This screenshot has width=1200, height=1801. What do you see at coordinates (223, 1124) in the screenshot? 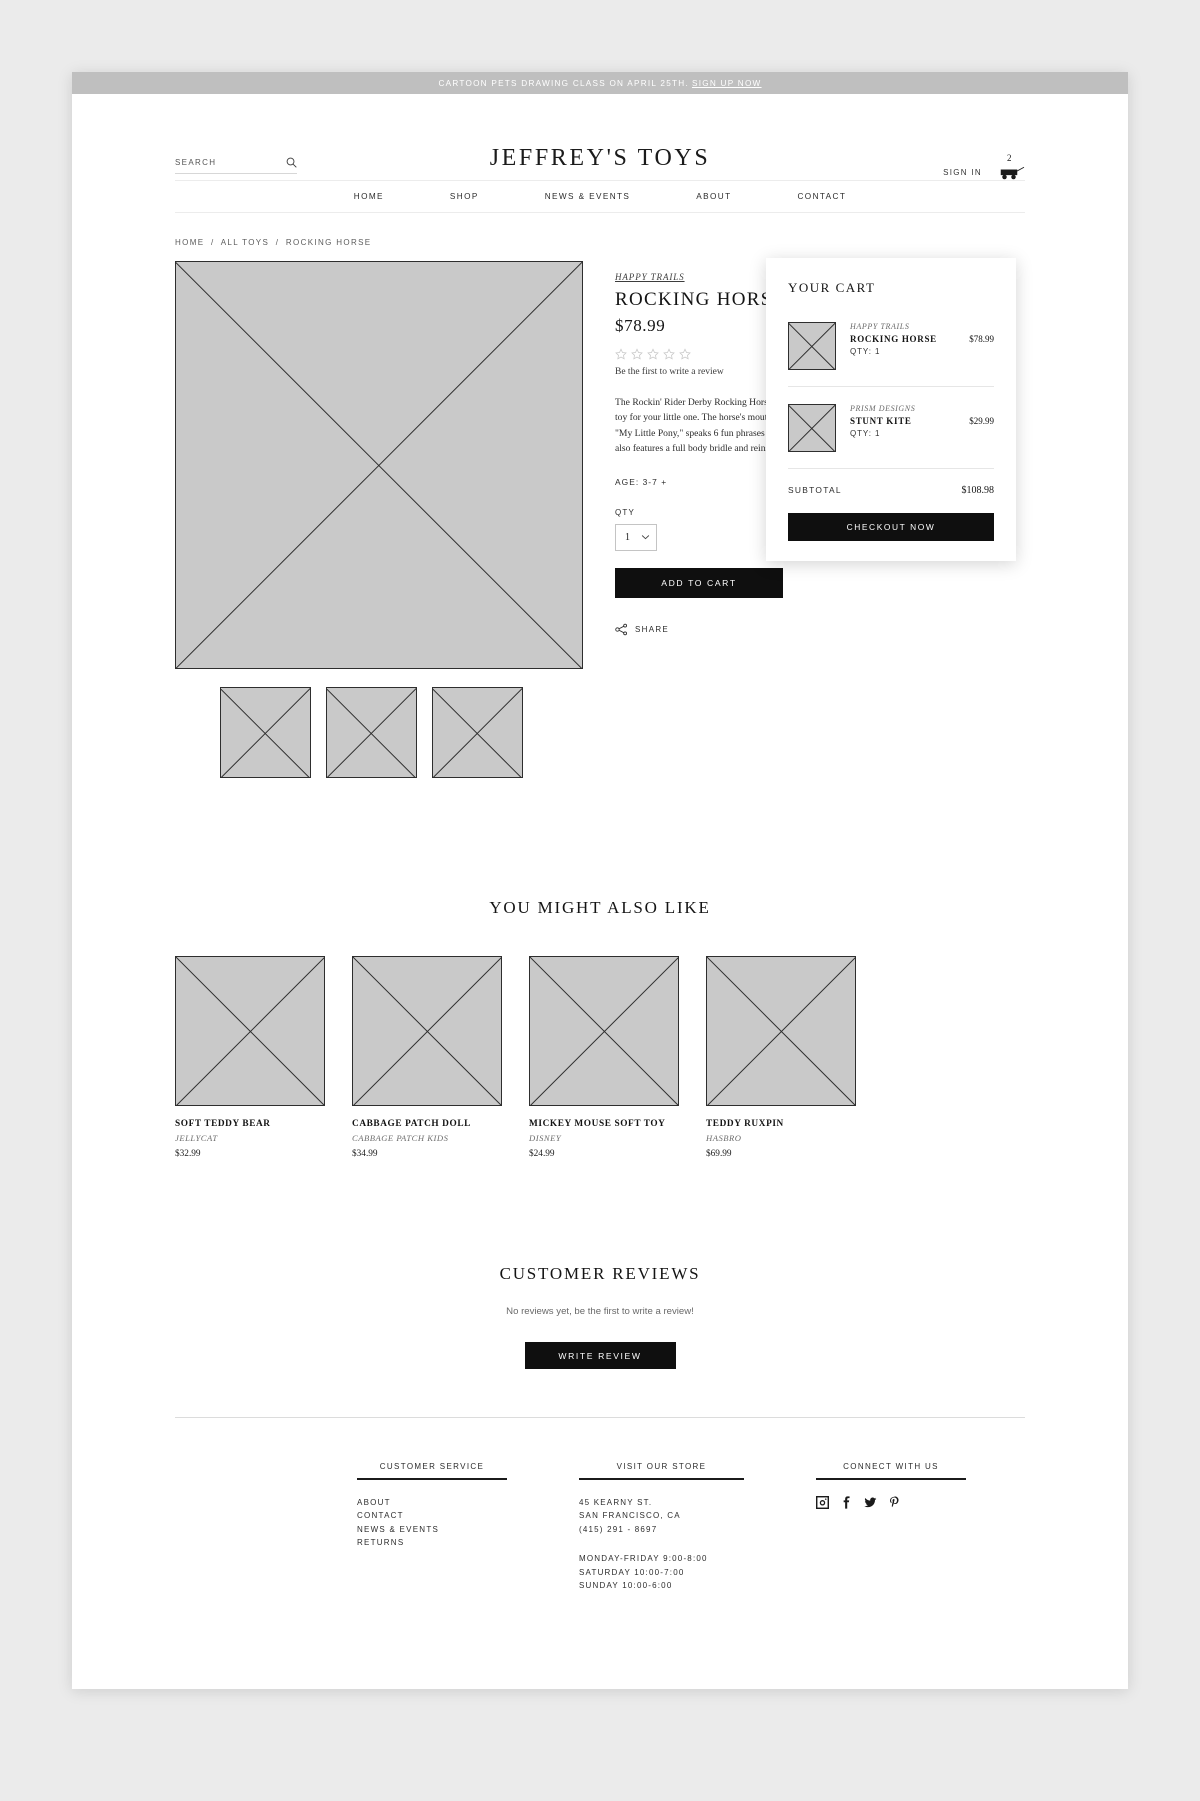
I see `related-product-name: SOFT TEDDY BEAR` at bounding box center [223, 1124].